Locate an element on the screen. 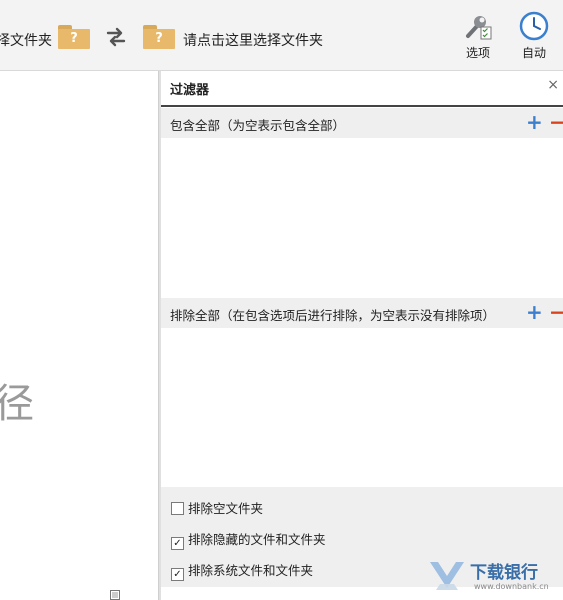 This screenshot has height=600, width=563. exclude-section-header: 排除全部（在包含选项后进行排除，为空表示没有排除项） + − is located at coordinates (362, 313).